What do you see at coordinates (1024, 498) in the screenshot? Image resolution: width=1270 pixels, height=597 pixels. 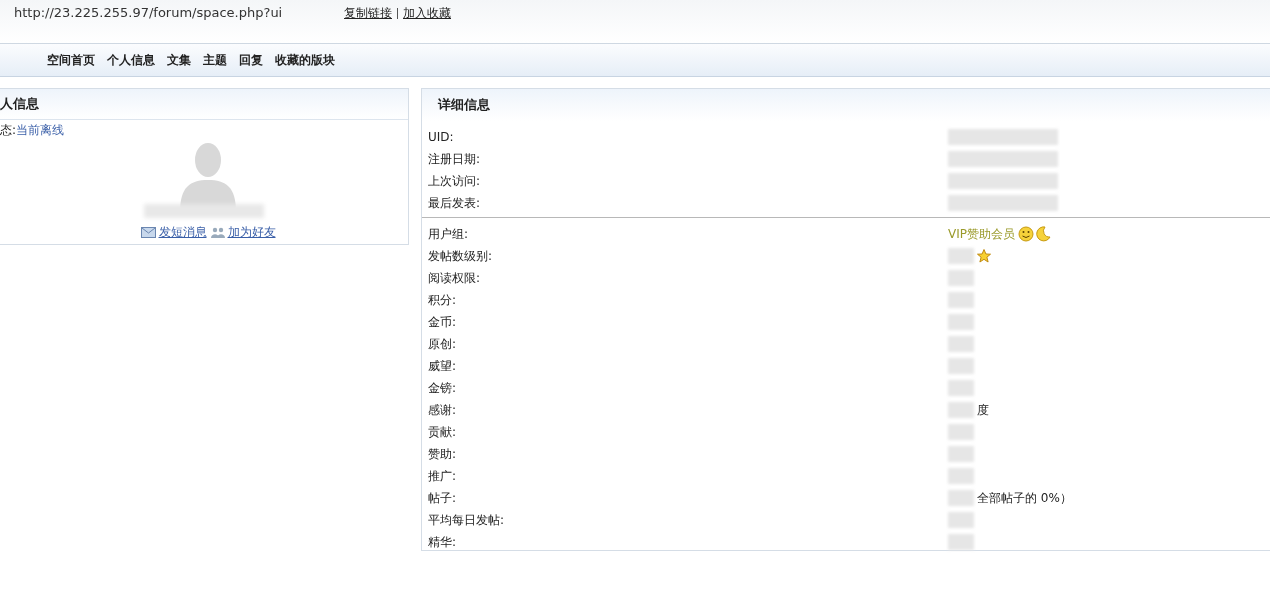 I see `field-value: 全部帖子的 0%）` at bounding box center [1024, 498].